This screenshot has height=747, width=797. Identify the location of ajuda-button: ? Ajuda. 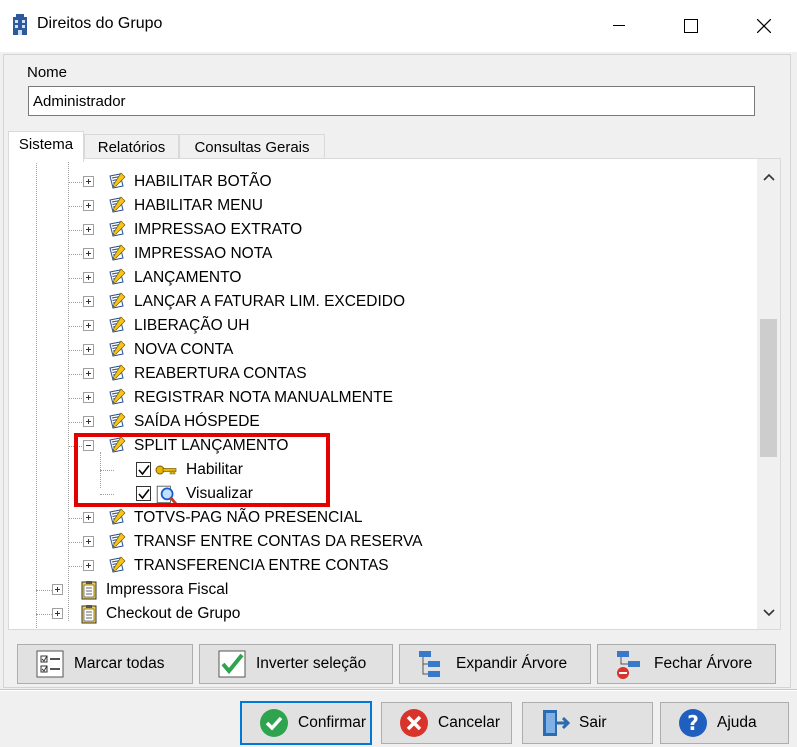
(724, 723).